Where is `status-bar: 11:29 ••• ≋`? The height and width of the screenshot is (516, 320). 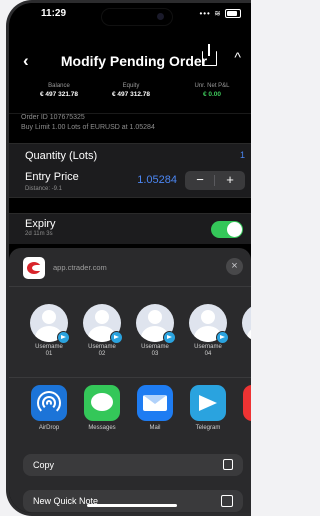 status-bar: 11:29 ••• ≋ is located at coordinates (130, 16).